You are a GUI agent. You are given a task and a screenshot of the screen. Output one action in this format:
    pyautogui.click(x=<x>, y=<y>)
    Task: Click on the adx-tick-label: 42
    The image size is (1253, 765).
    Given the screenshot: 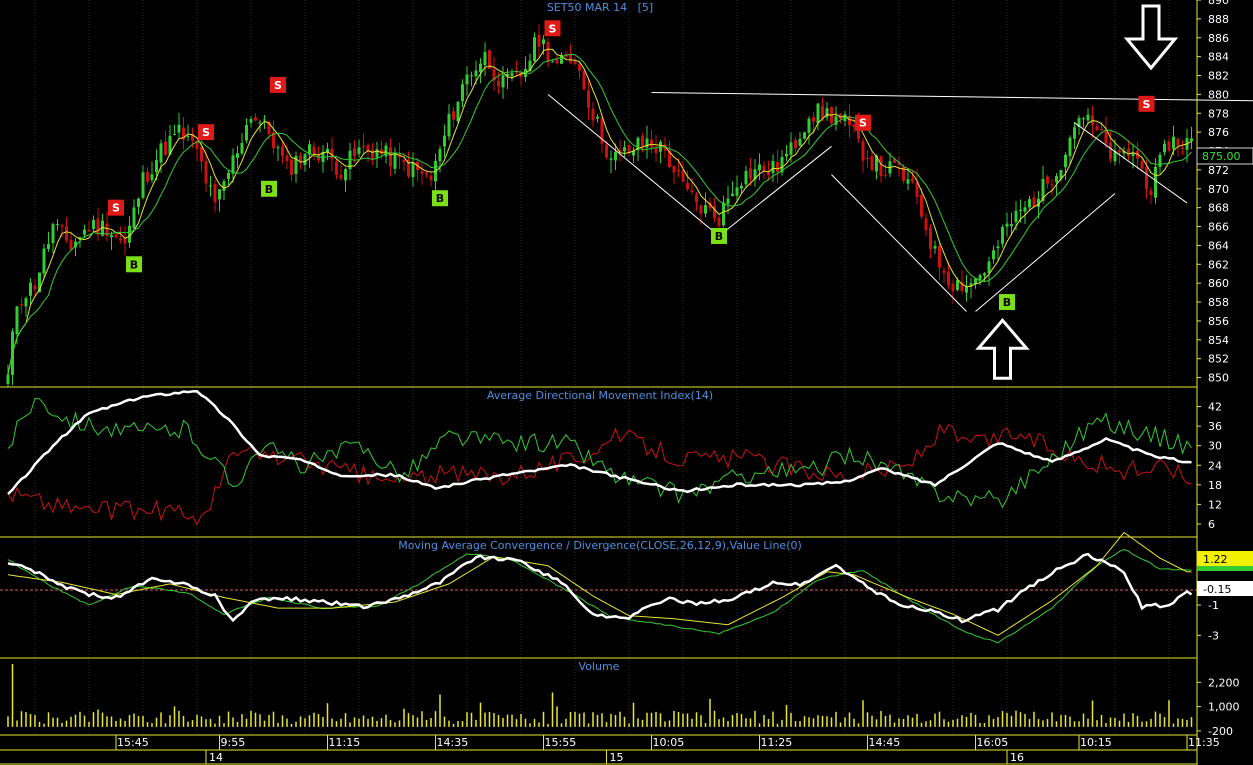 What is the action you would take?
    pyautogui.click(x=1215, y=407)
    